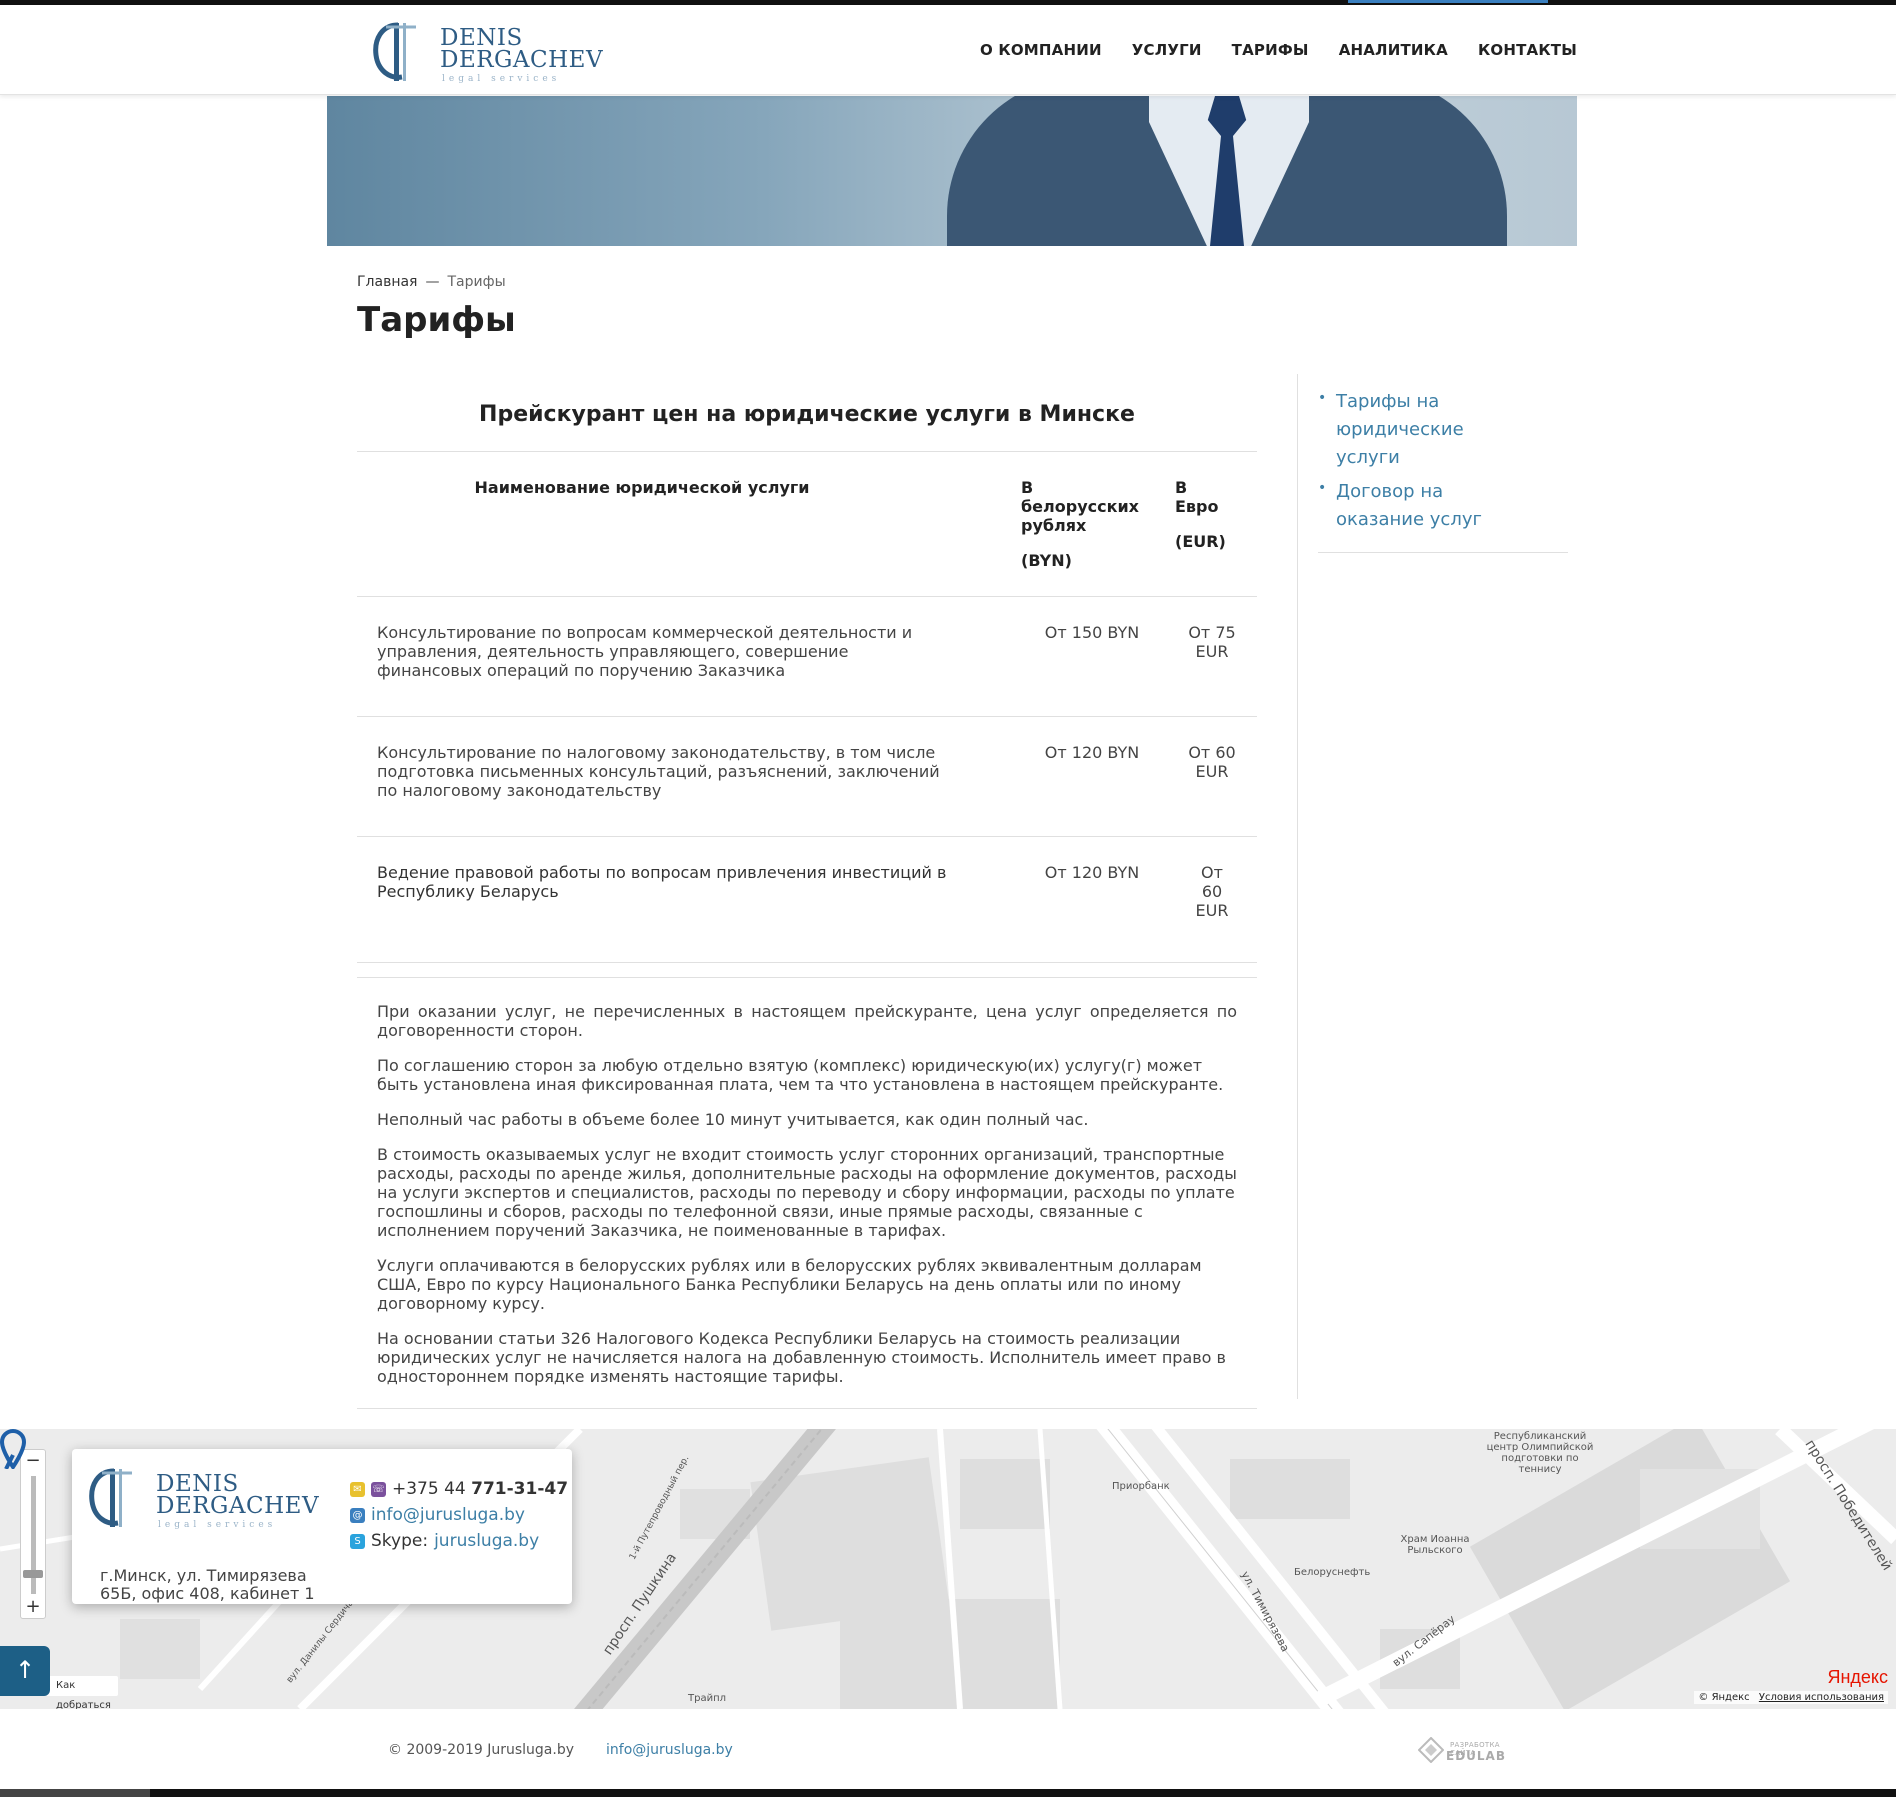 This screenshot has height=1797, width=1896. I want to click on nav-services: УСЛУГИ, so click(1167, 50).